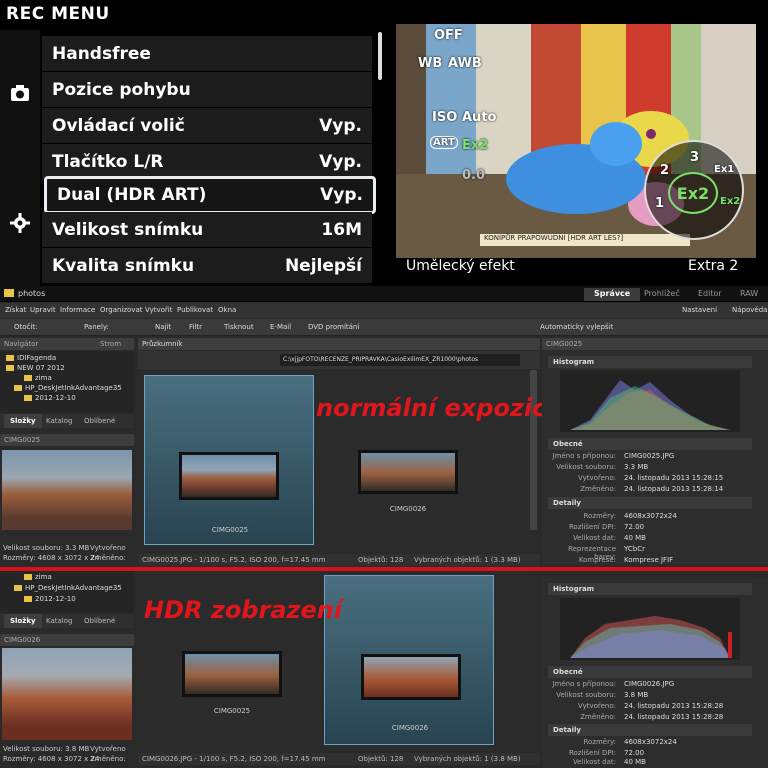  What do you see at coordinates (25, 327) in the screenshot?
I see `rotate-button: Otočit:` at bounding box center [25, 327].